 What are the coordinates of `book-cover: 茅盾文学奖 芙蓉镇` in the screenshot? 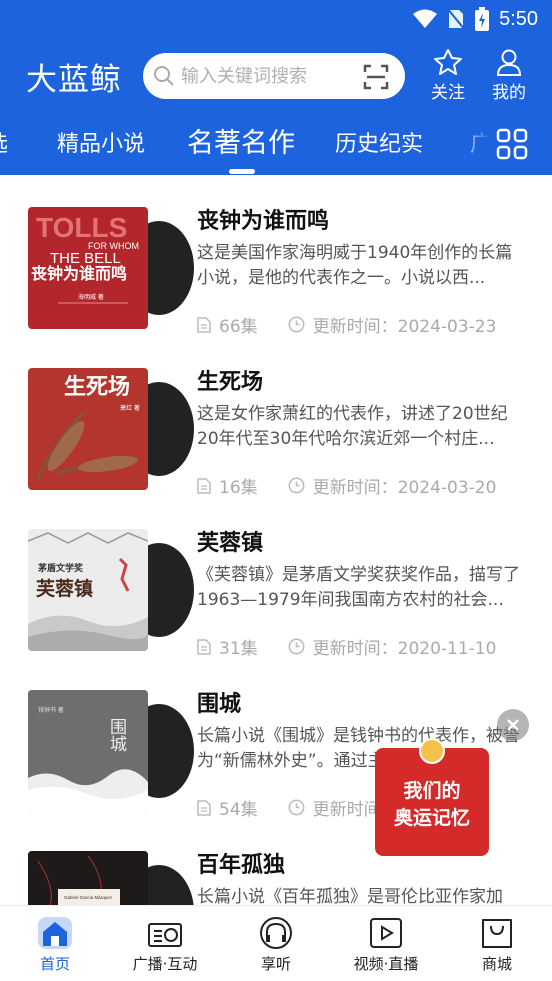 It's located at (111, 590).